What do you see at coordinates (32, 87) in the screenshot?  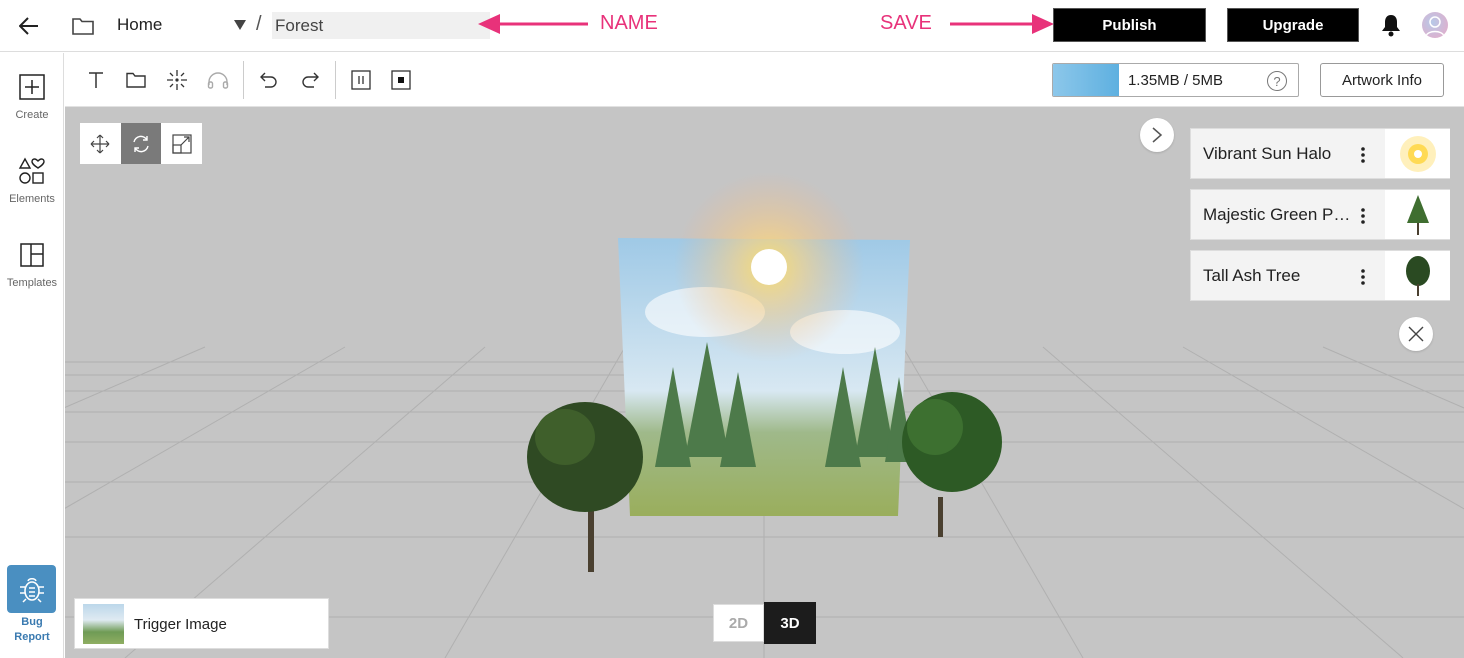 I see `plus-square-icon` at bounding box center [32, 87].